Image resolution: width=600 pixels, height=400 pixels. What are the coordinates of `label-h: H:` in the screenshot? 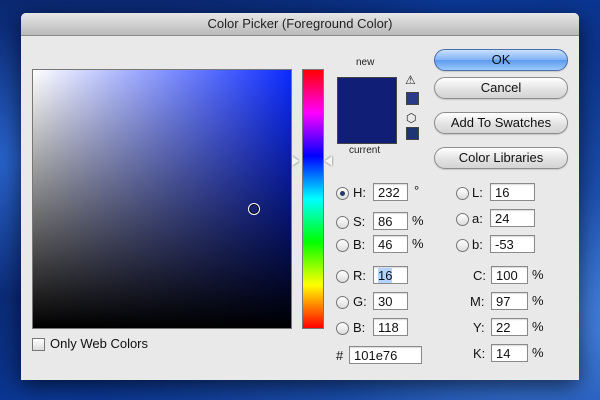 It's located at (359, 192).